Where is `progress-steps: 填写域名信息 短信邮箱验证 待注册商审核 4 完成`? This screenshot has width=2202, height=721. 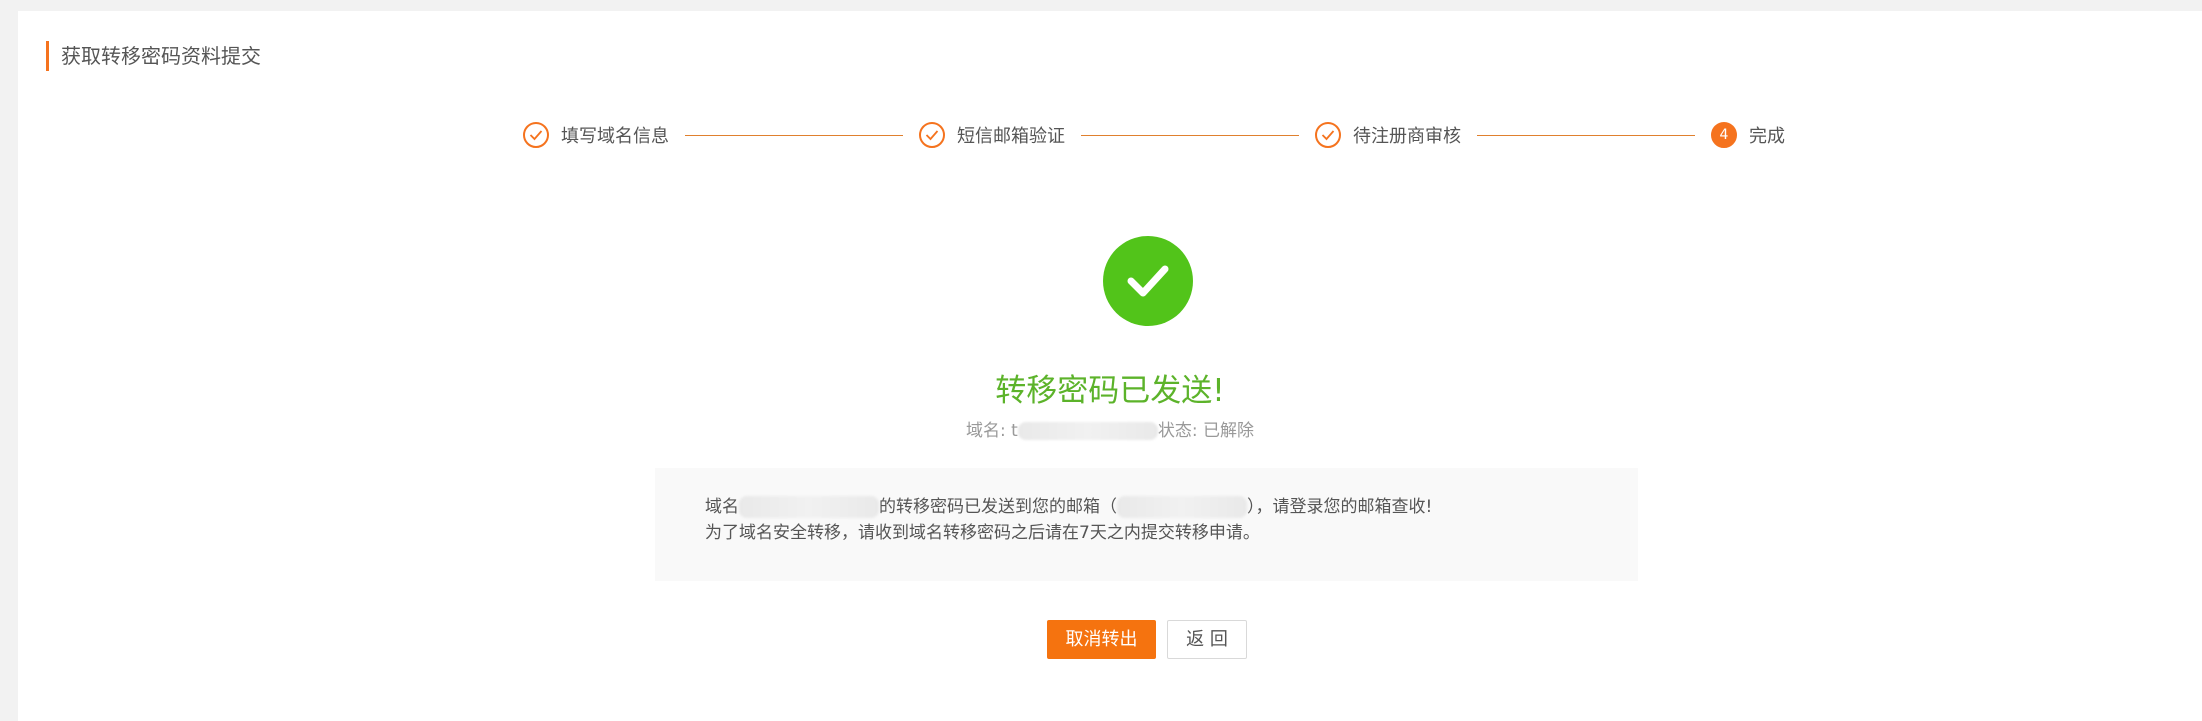 progress-steps: 填写域名信息 短信邮箱验证 待注册商审核 4 完成 is located at coordinates (1154, 135).